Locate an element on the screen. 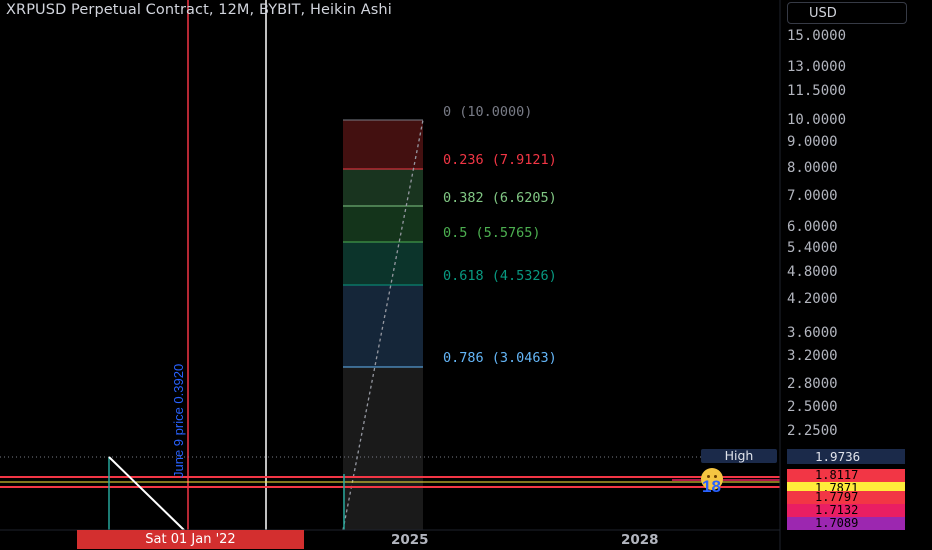 Image resolution: width=932 pixels, height=550 pixels. price-tick: 8.0000 is located at coordinates (812, 168).